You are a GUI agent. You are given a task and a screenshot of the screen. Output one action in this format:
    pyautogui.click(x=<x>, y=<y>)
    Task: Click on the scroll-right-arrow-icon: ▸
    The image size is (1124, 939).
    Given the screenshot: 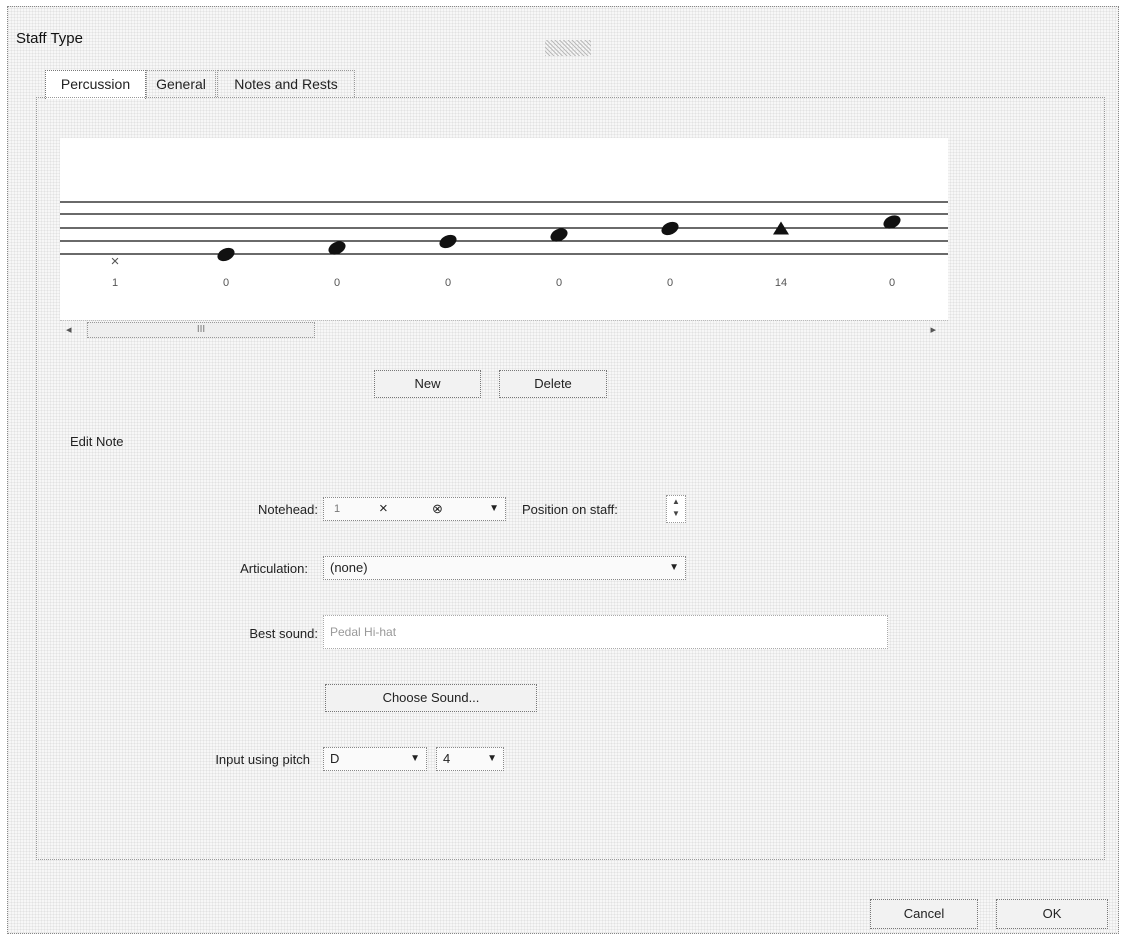 What is the action you would take?
    pyautogui.click(x=933, y=329)
    